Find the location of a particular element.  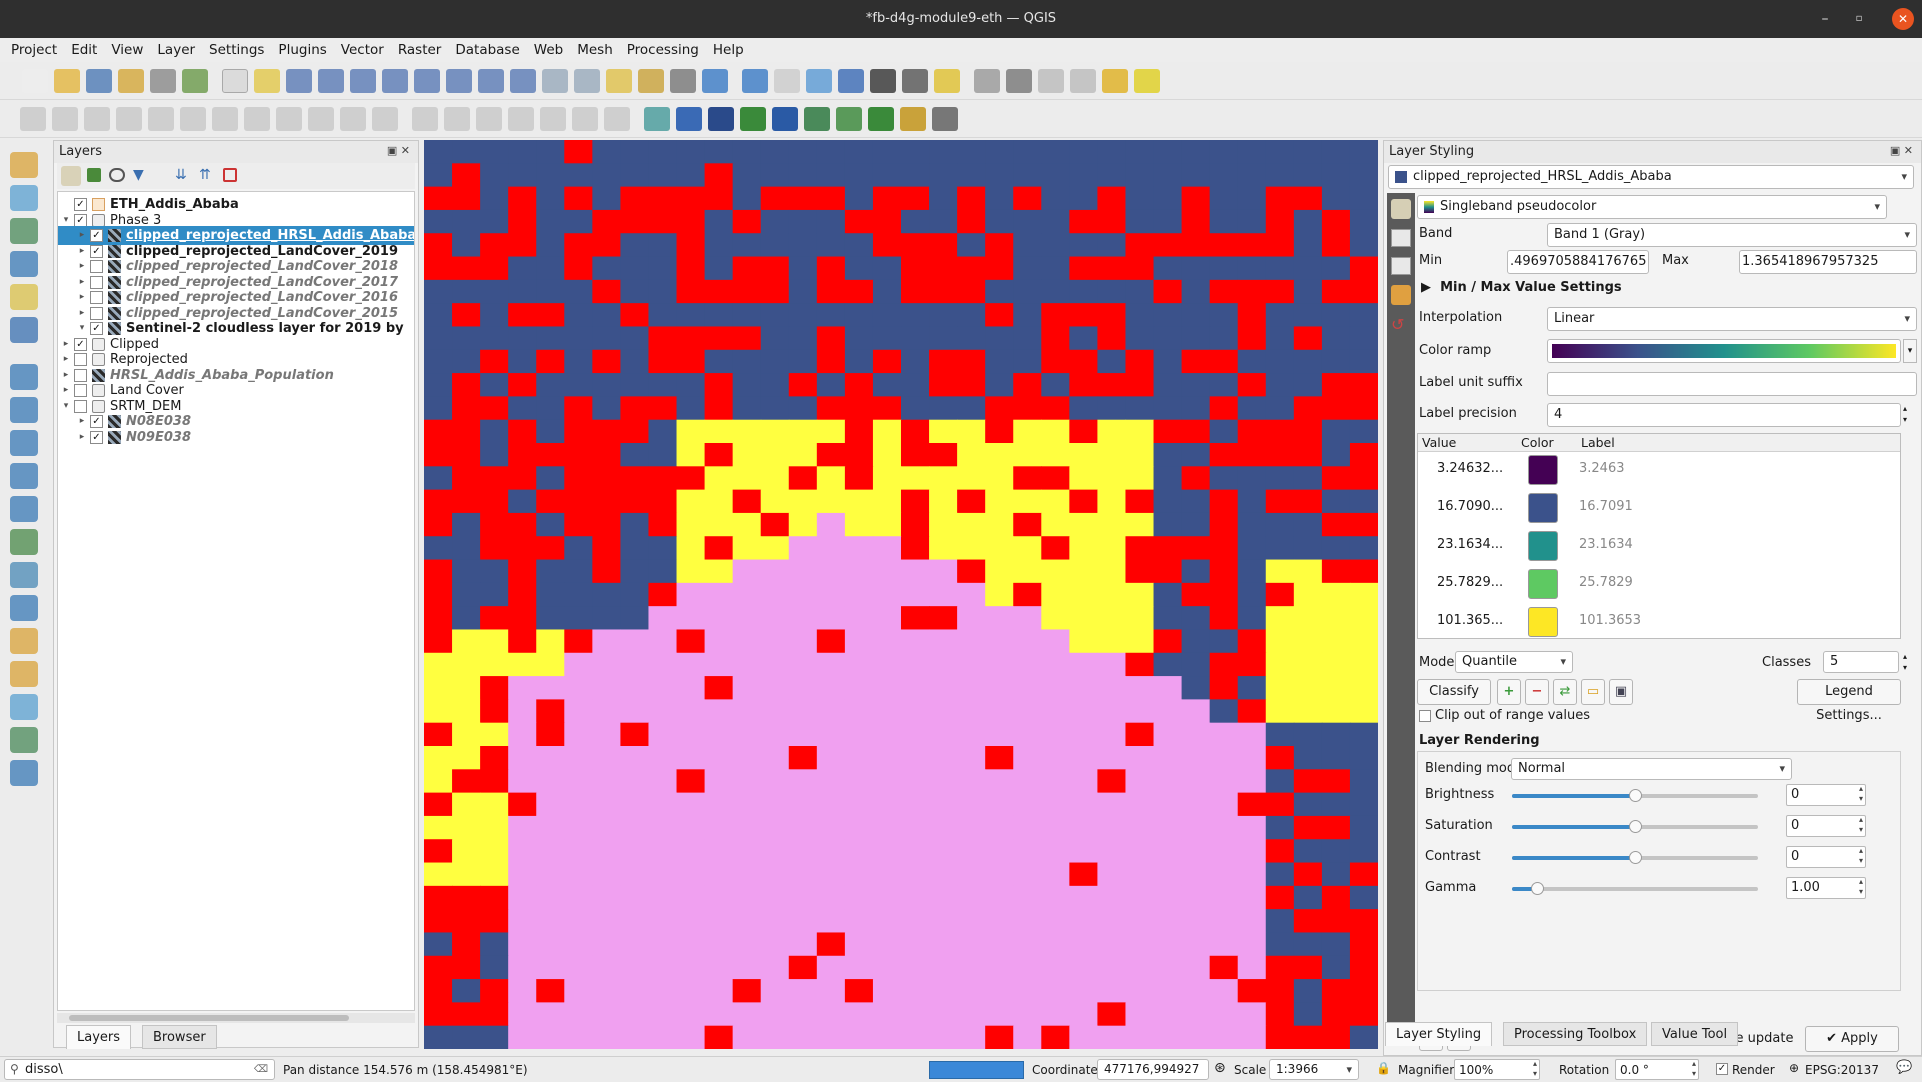

help-icon is located at coordinates (817, 119).